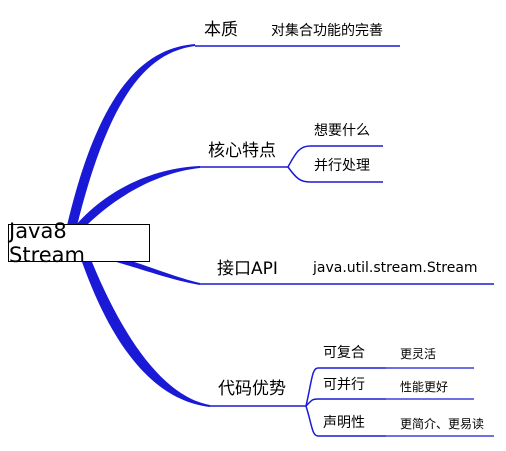  I want to click on node-kefuhe: 可复合, so click(344, 353).